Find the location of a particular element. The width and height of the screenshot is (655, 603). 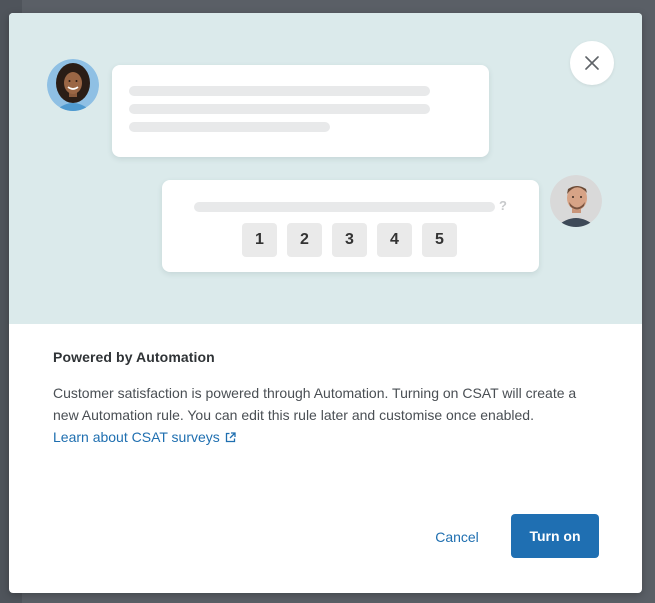

cancel-button: Cancel is located at coordinates (457, 537).